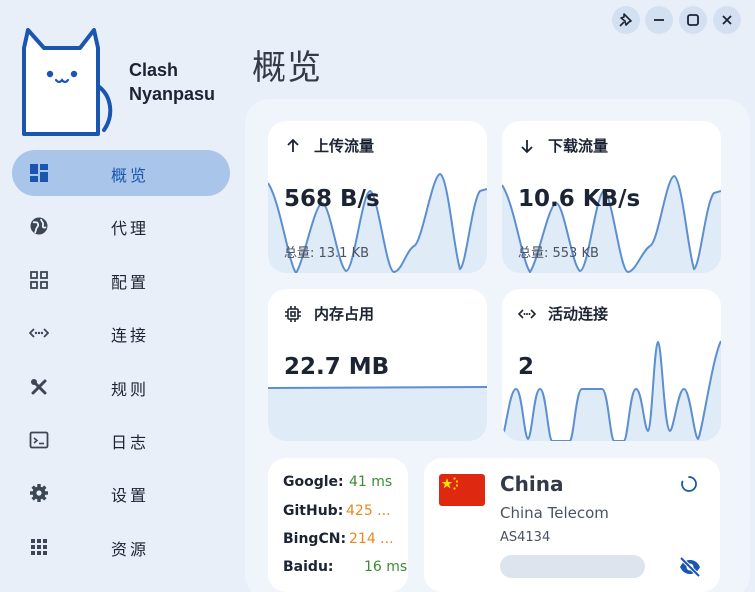  What do you see at coordinates (337, 367) in the screenshot?
I see `memory-usage-value: 22.7 MB` at bounding box center [337, 367].